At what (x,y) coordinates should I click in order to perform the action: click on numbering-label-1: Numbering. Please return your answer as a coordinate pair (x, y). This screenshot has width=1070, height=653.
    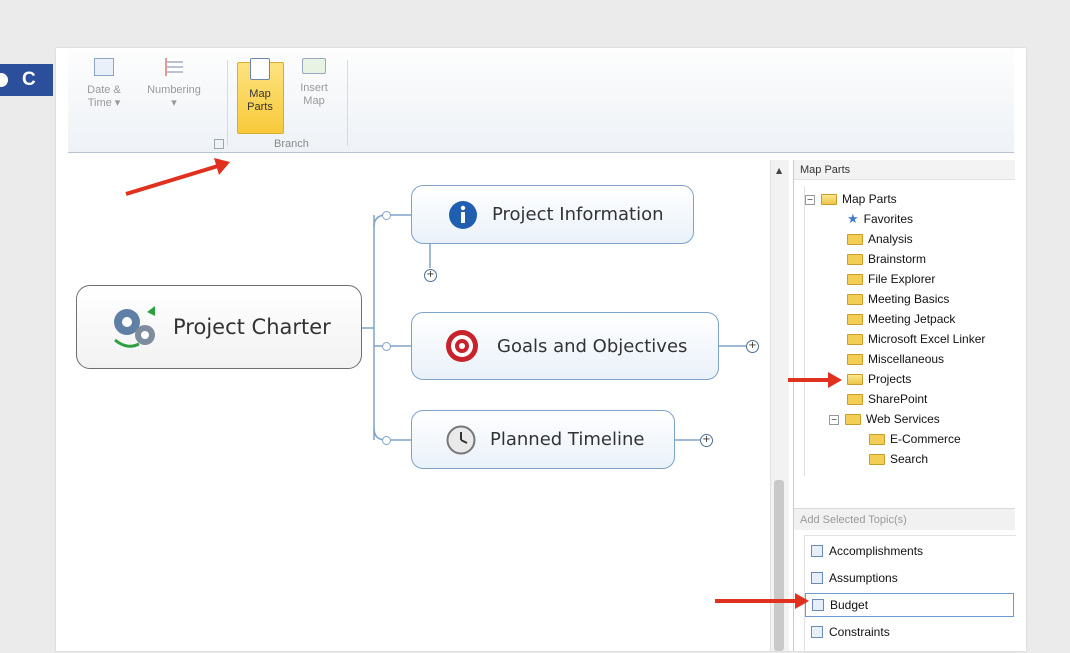
    Looking at the image, I should click on (174, 90).